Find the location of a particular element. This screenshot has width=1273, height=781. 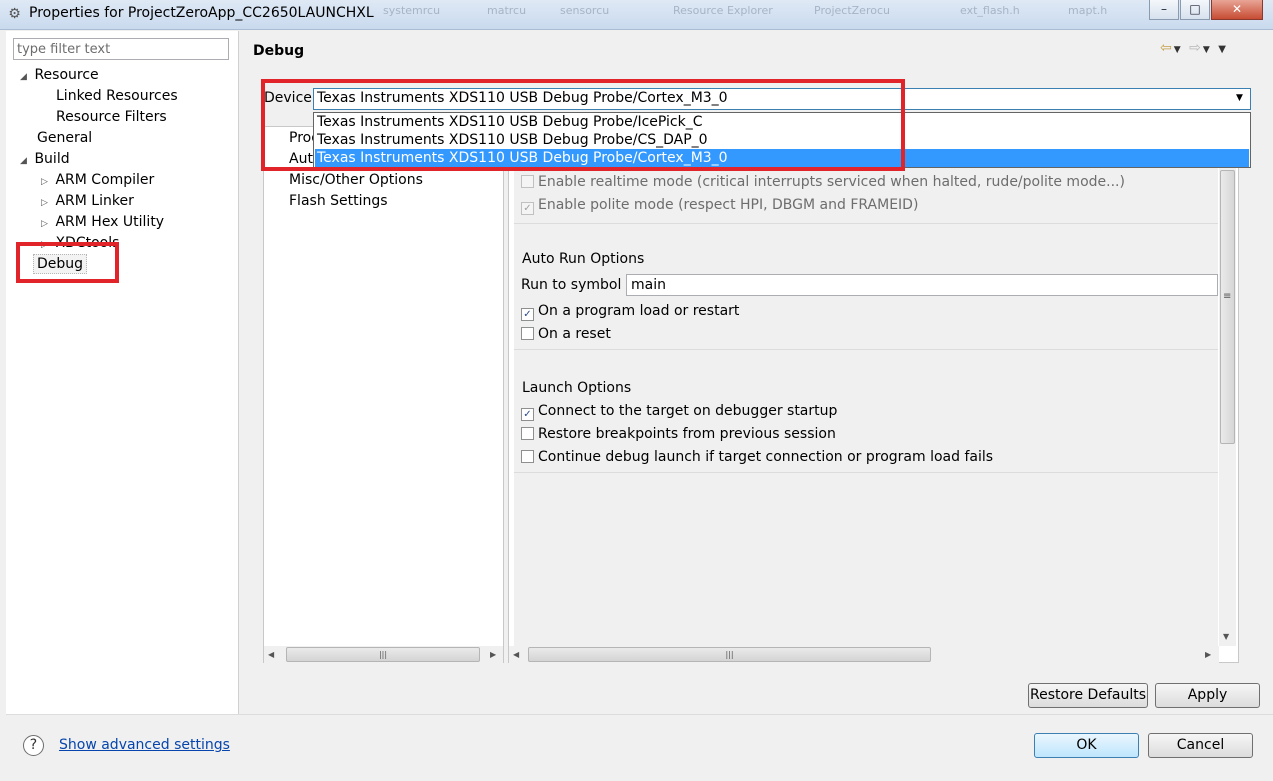

scroll-down-icon: ▼ is located at coordinates (1226, 636).